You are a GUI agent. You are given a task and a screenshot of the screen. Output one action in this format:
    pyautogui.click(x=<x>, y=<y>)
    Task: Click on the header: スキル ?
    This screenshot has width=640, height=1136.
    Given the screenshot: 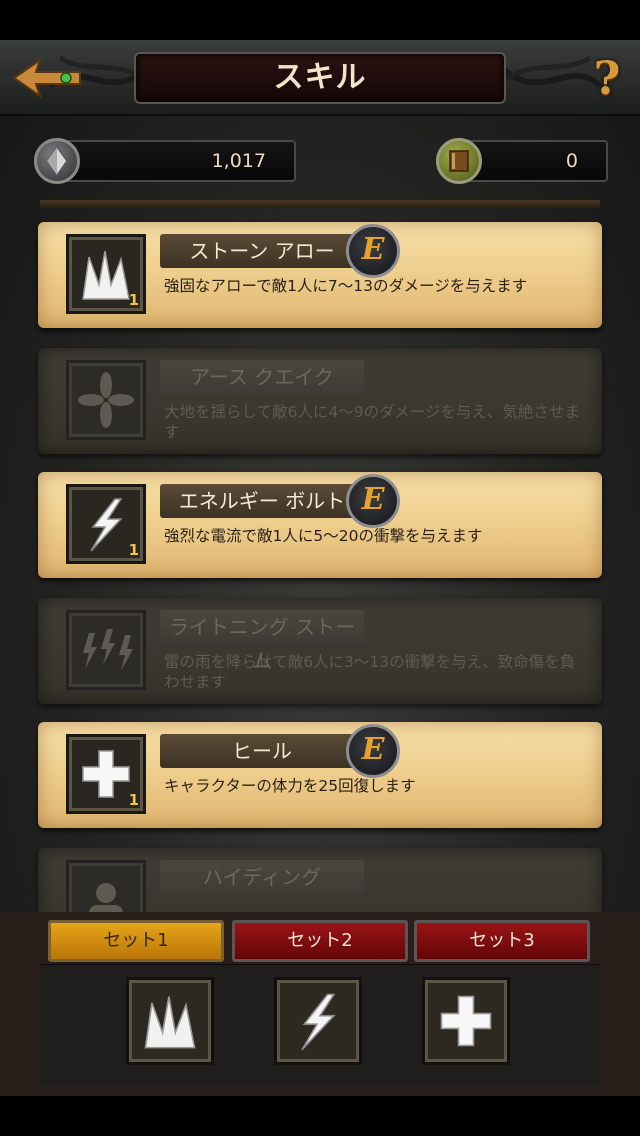 What is the action you would take?
    pyautogui.click(x=320, y=78)
    